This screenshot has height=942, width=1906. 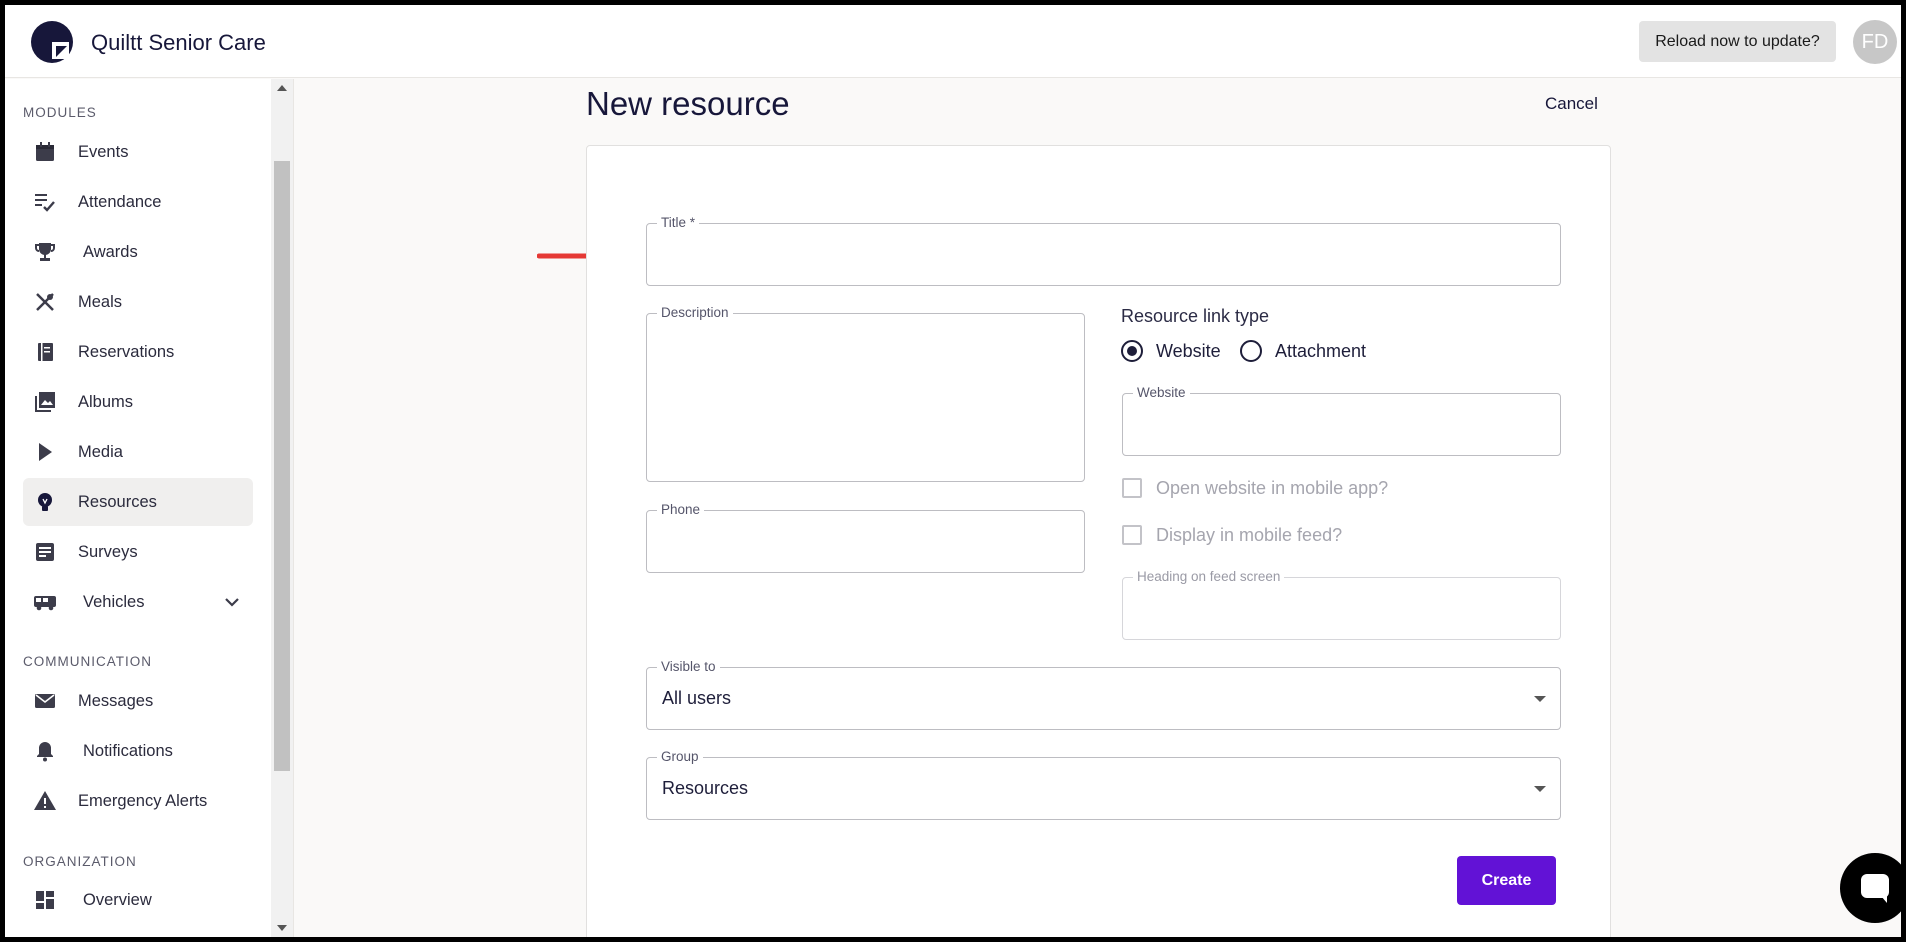 I want to click on sidebar-item-resources: Resources, so click(x=138, y=502).